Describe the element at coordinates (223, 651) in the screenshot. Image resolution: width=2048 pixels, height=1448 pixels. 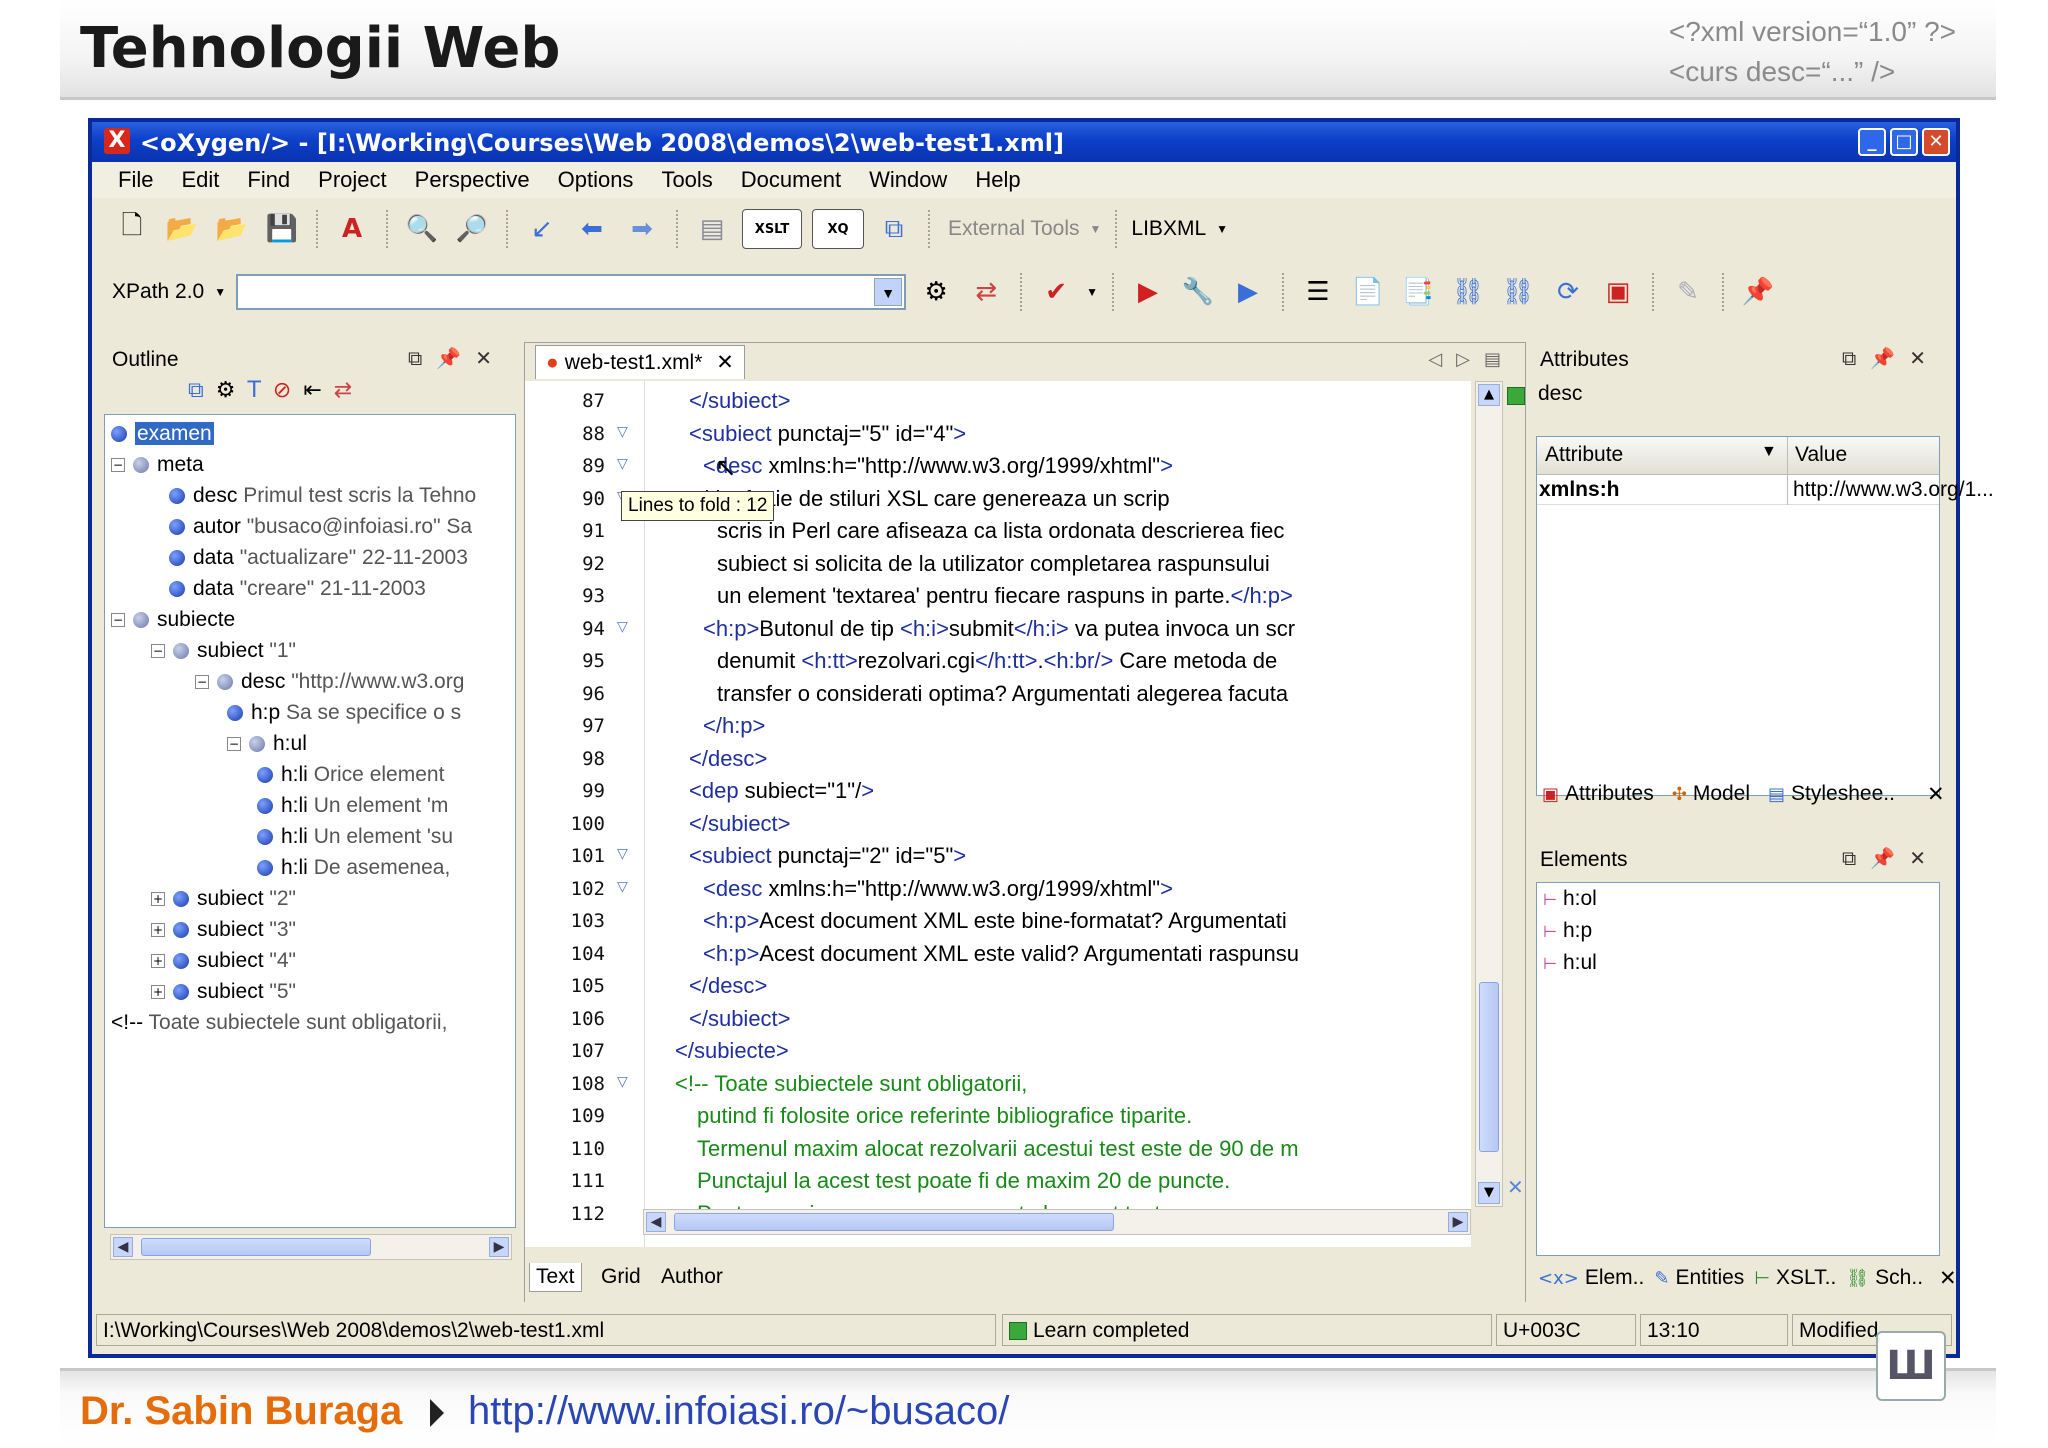
I see `outline-node: − subiect "1"` at that location.